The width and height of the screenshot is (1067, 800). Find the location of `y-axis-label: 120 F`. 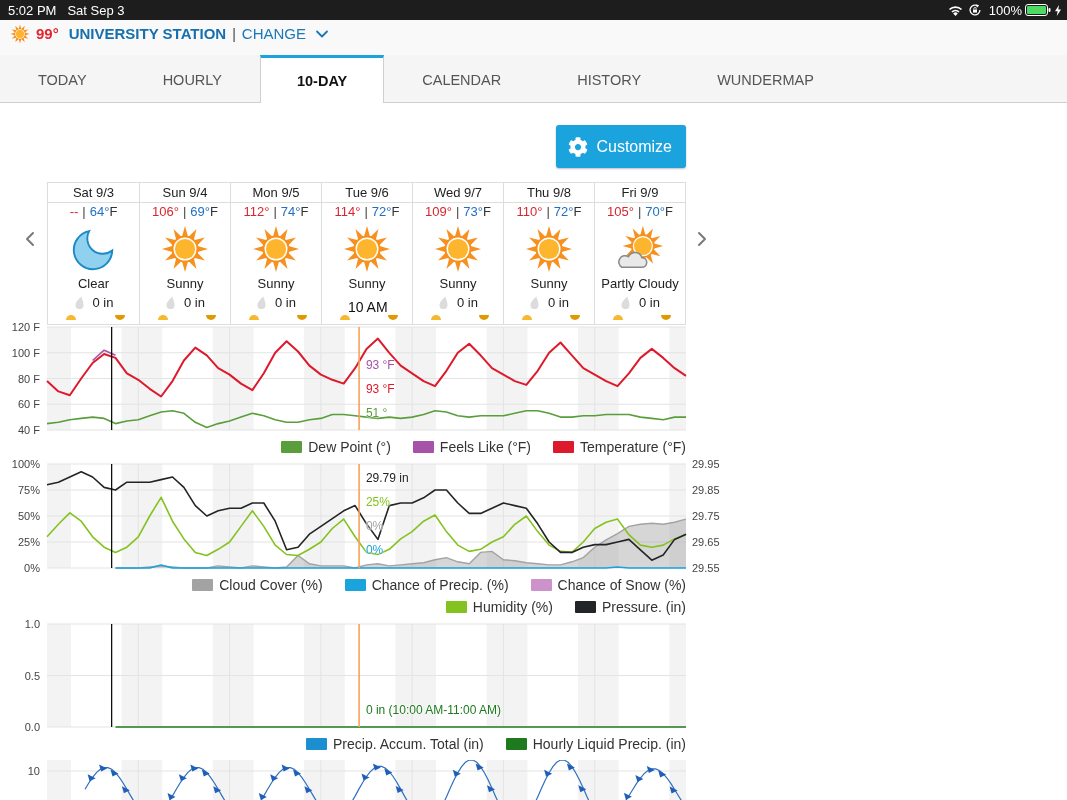

y-axis-label: 120 F is located at coordinates (25, 327).